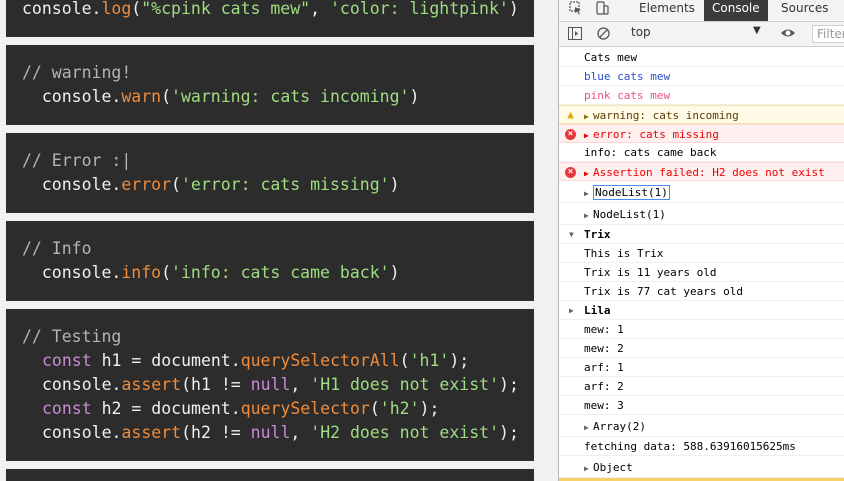  Describe the element at coordinates (220, 184) in the screenshot. I see `code-line-error: console.error('error: cats missing')` at that location.